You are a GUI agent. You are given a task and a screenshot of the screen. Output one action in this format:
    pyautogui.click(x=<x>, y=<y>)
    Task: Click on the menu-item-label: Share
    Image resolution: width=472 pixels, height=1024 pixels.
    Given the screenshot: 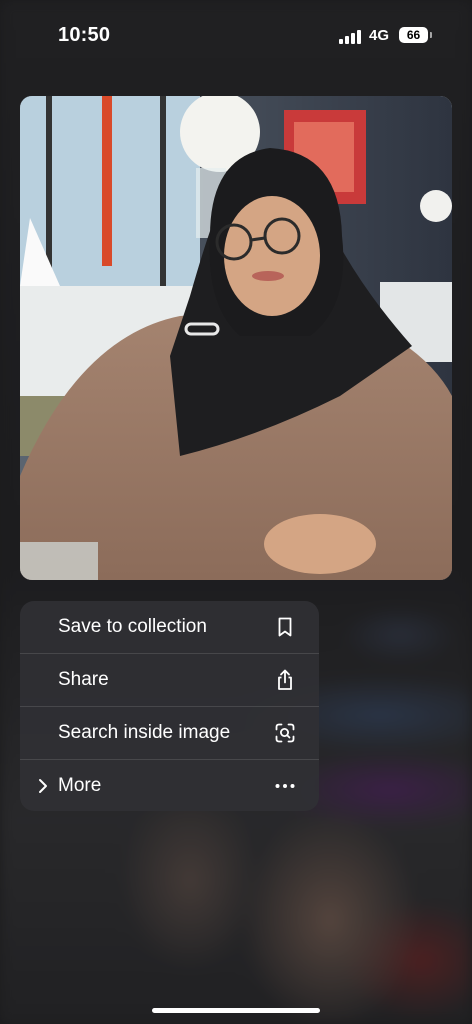 What is the action you would take?
    pyautogui.click(x=83, y=679)
    